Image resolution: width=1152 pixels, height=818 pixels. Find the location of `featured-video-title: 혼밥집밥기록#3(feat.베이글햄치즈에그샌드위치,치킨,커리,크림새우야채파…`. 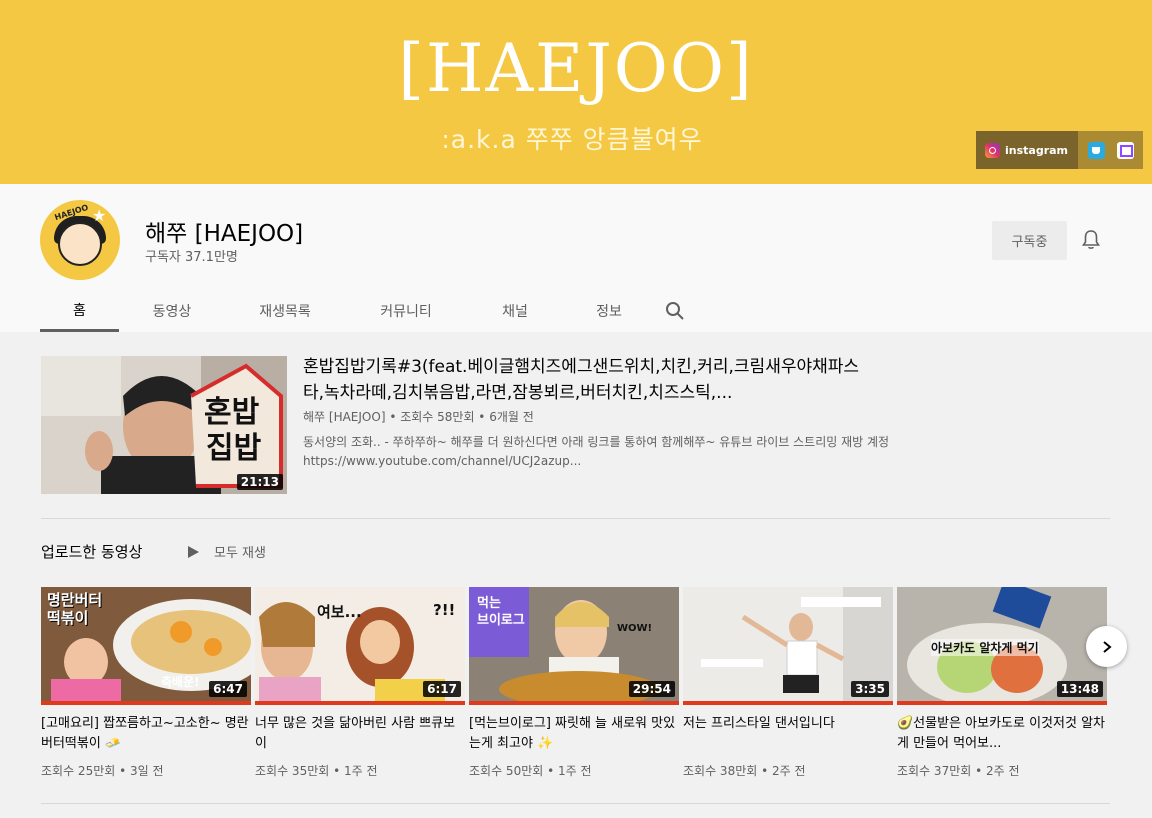

featured-video-title: 혼밥집밥기록#3(feat.베이글햄치즈에그샌드위치,치킨,커리,크림새우야채파… is located at coordinates (583, 380).